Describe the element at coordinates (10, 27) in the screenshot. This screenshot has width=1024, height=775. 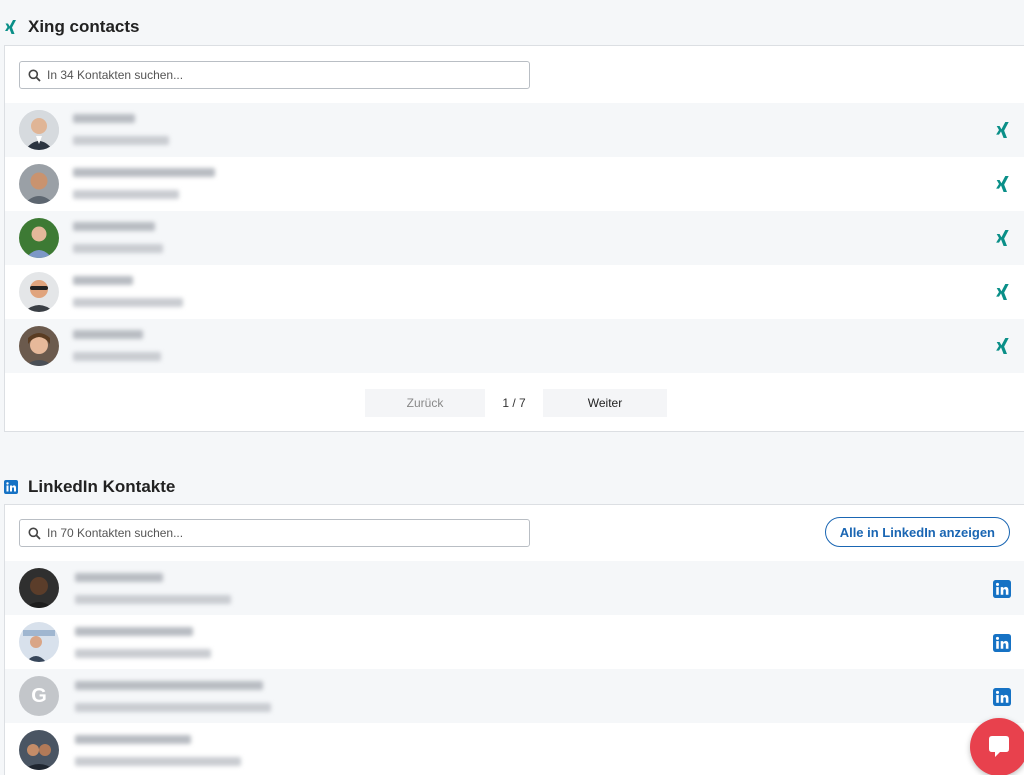
I see `xing-logo-icon` at that location.